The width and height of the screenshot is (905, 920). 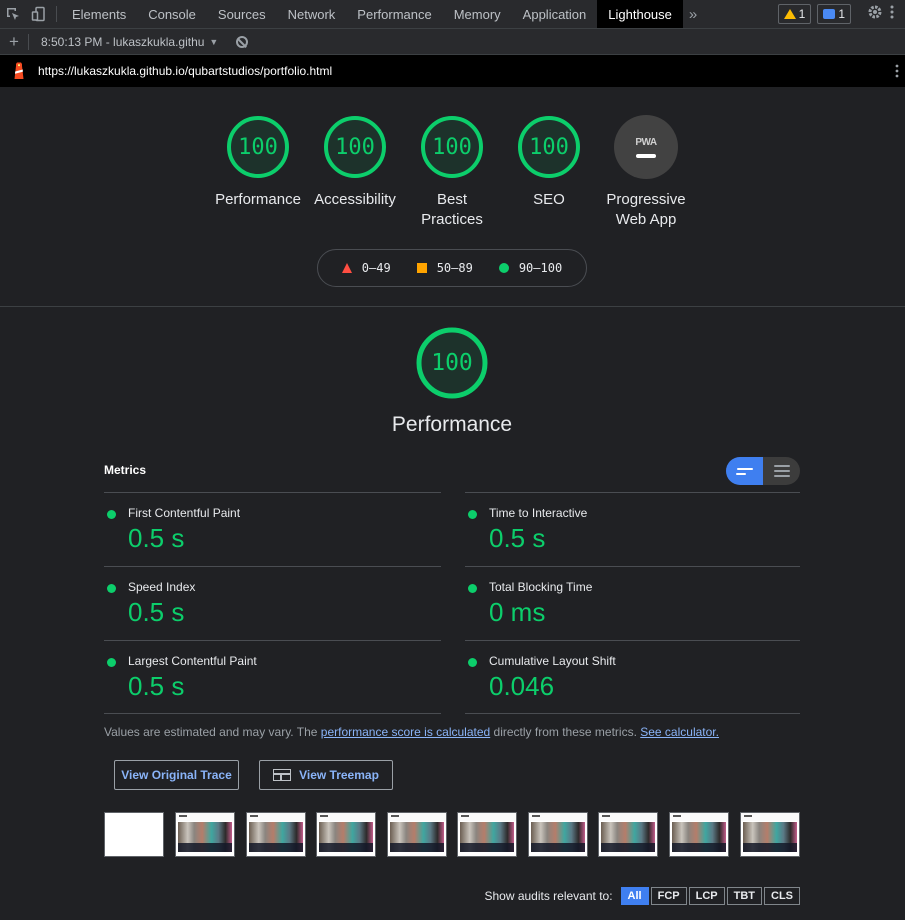 What do you see at coordinates (552, 661) in the screenshot?
I see `metric-title: Cumulative Layout Shift` at bounding box center [552, 661].